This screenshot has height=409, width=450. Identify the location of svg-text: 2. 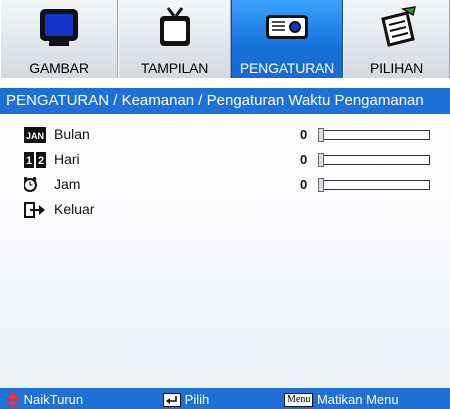
(41, 161).